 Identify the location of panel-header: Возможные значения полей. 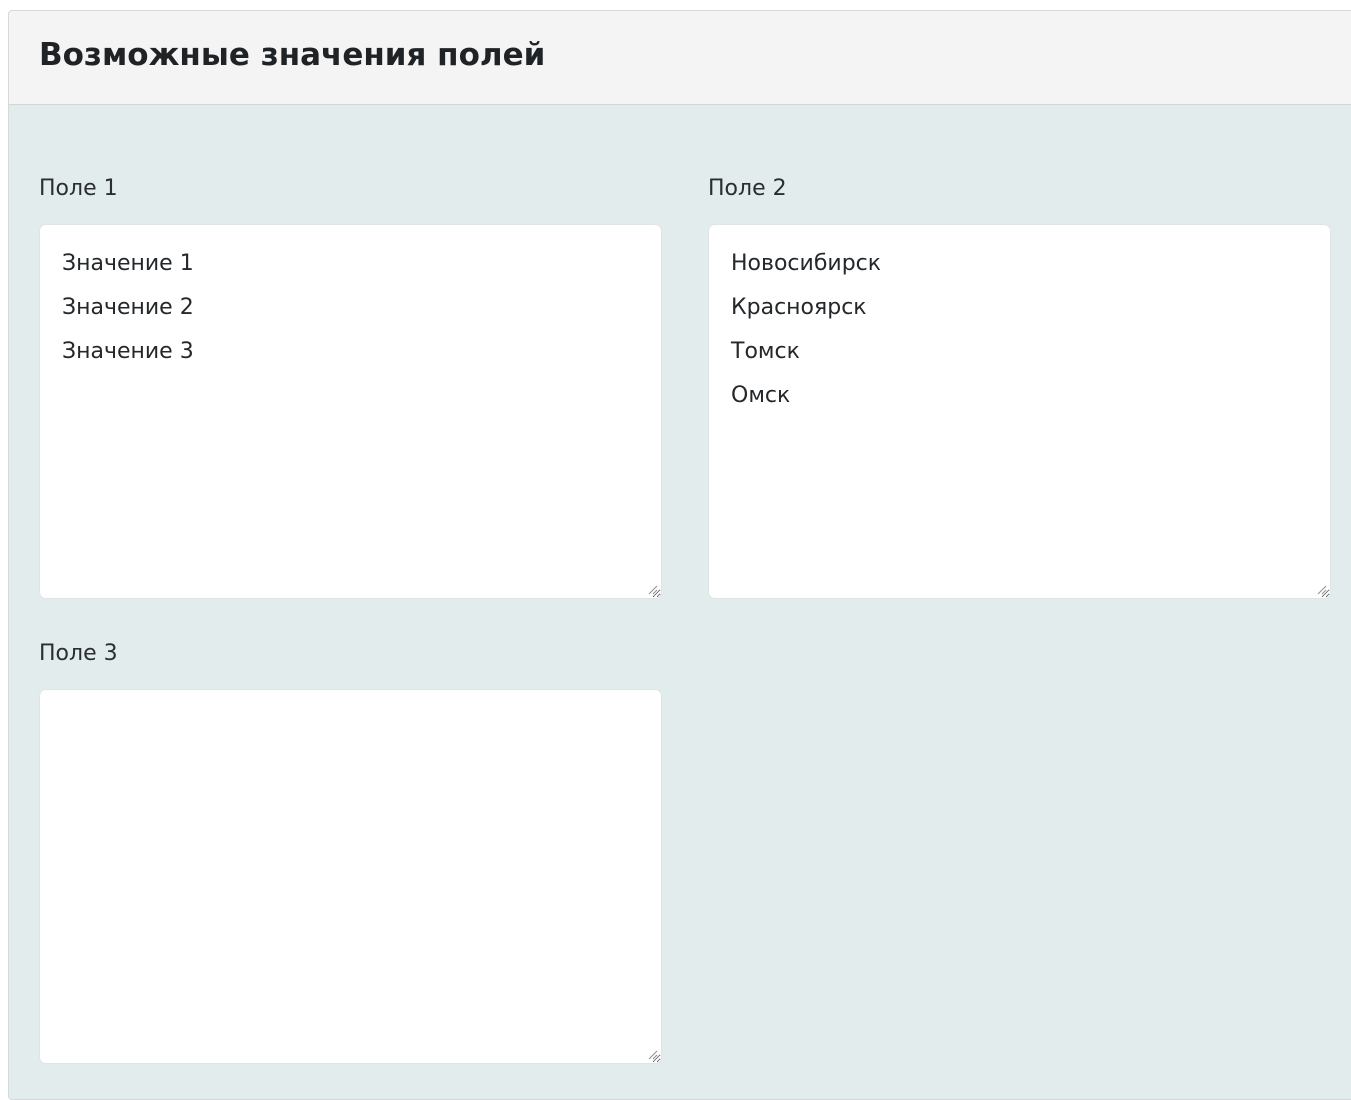
(680, 58).